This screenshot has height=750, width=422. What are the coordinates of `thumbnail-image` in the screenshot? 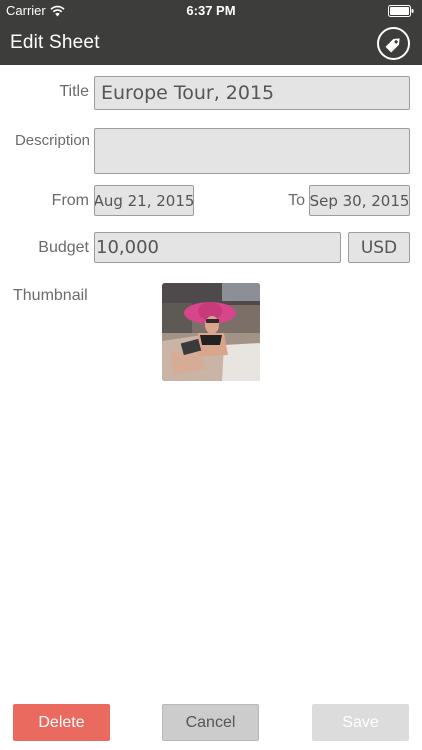 It's located at (211, 332).